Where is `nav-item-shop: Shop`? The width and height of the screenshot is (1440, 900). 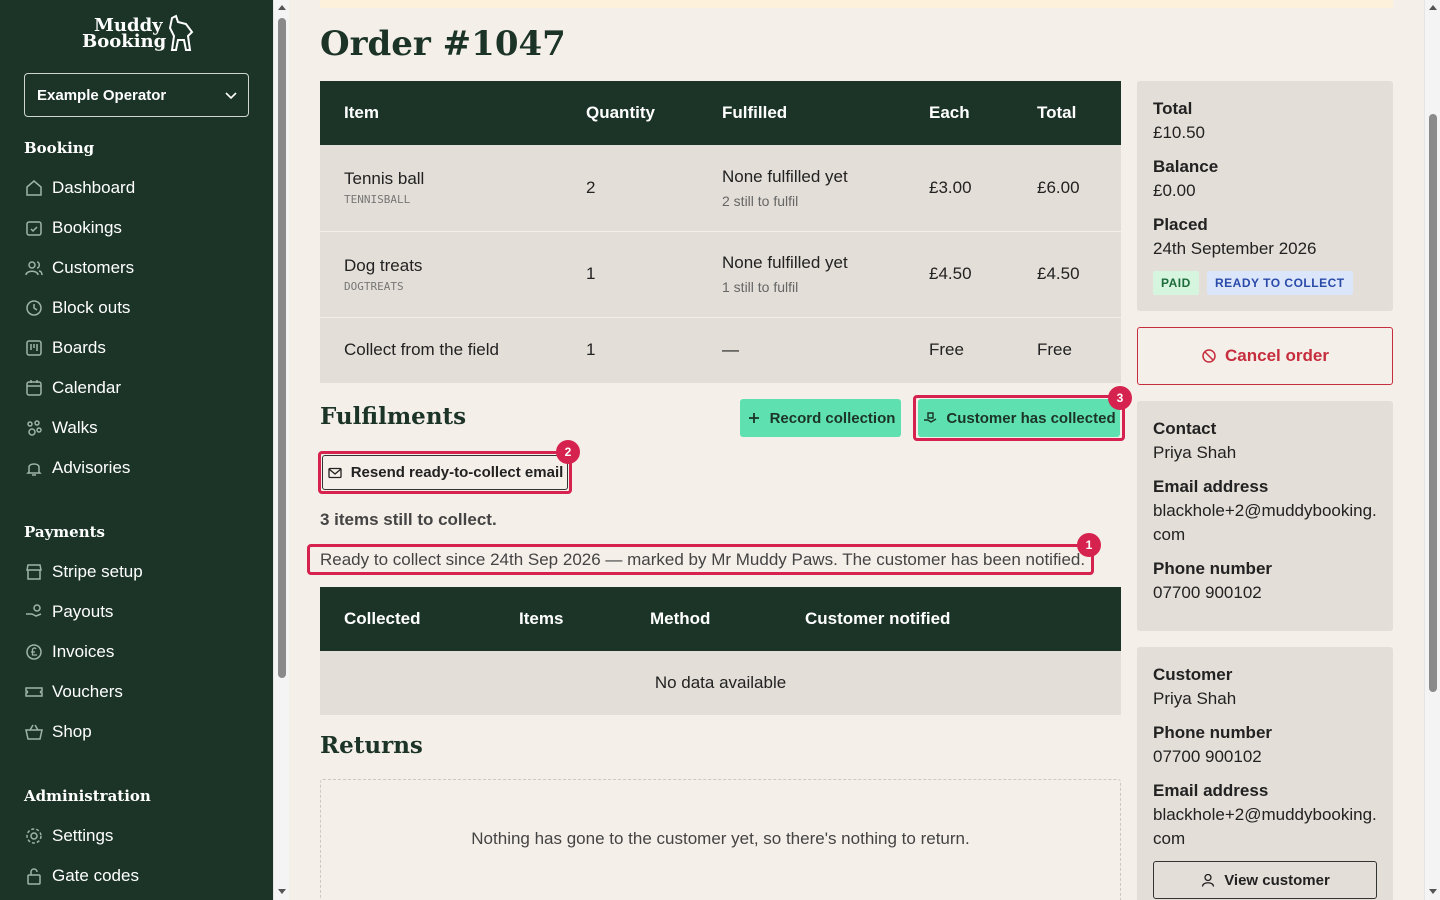
nav-item-shop: Shop is located at coordinates (136, 732).